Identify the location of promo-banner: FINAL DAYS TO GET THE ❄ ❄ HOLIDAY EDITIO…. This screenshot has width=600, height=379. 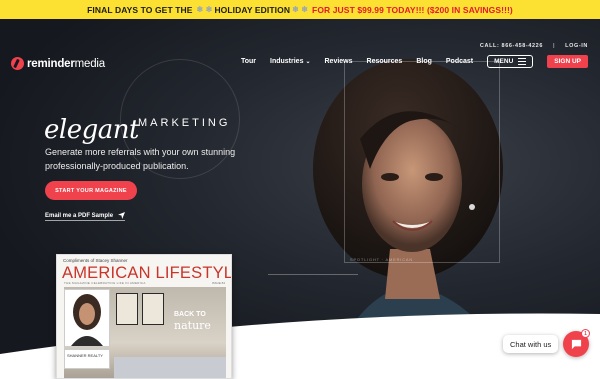
(300, 9).